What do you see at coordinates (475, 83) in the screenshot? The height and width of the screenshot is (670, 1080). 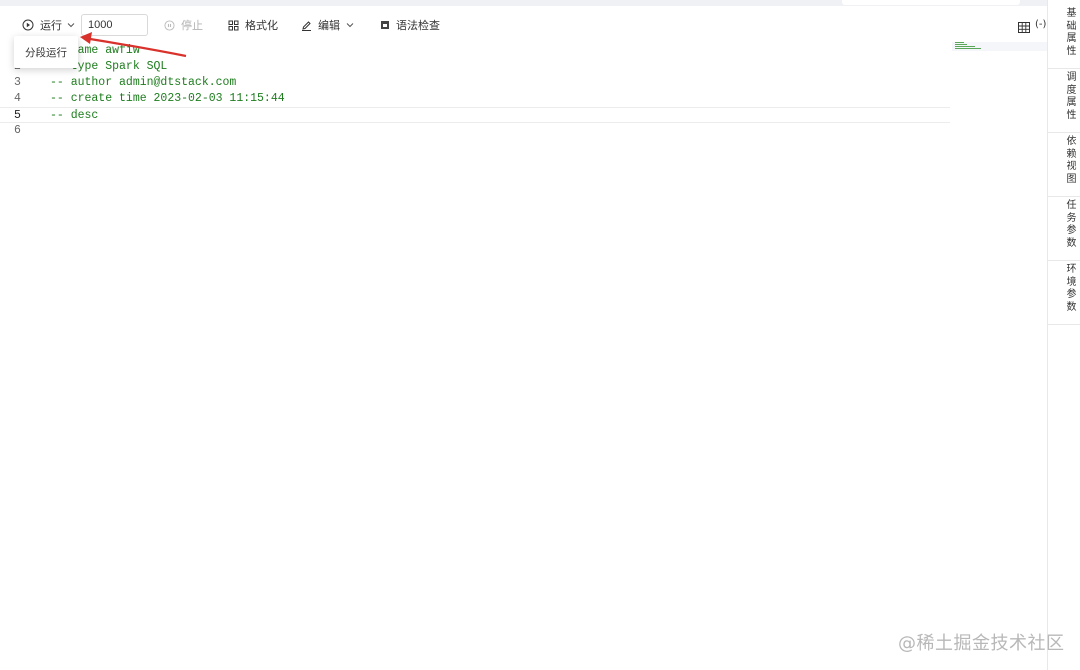 I see `code-line: 3 -- author admin@dtstack.com` at bounding box center [475, 83].